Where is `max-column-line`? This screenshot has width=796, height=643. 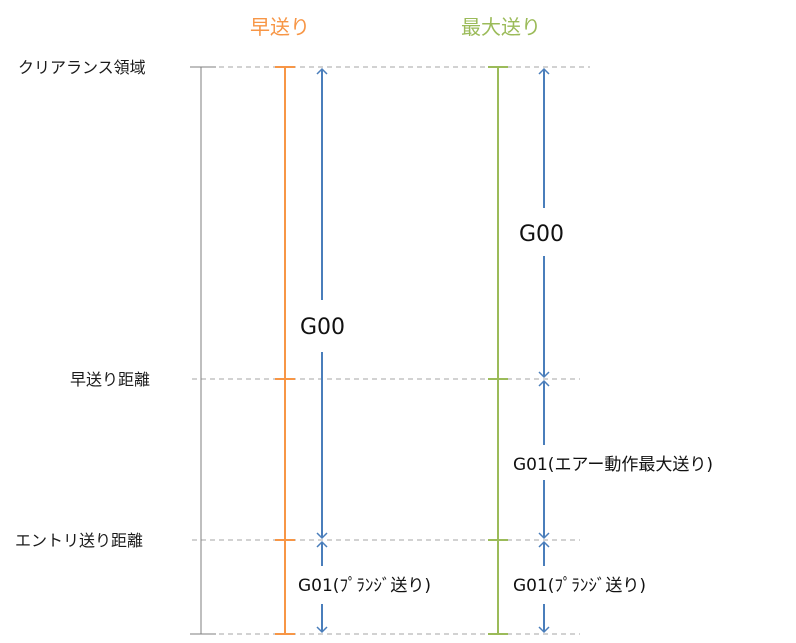 max-column-line is located at coordinates (498, 350).